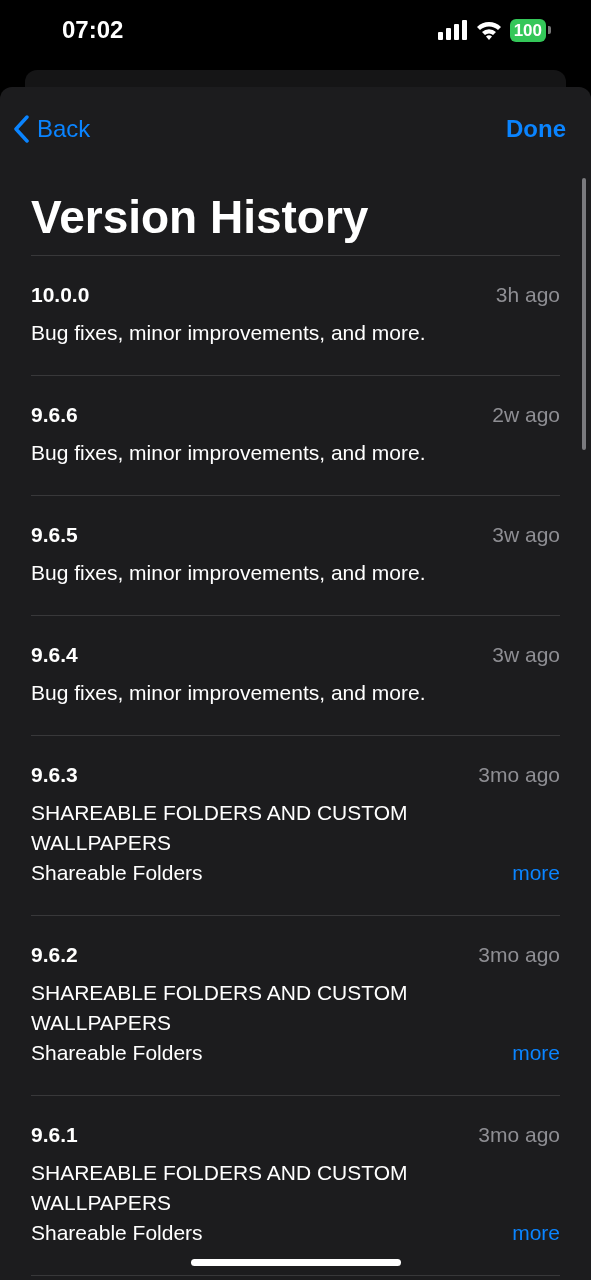 Image resolution: width=591 pixels, height=1280 pixels. What do you see at coordinates (536, 129) in the screenshot?
I see `done-button: Done` at bounding box center [536, 129].